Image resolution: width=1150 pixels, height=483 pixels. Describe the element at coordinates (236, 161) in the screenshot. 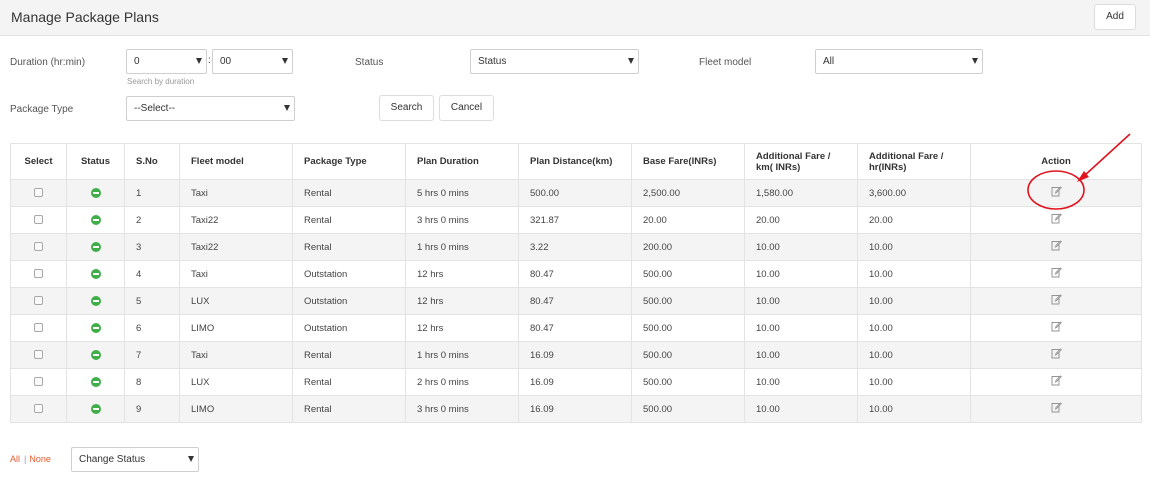

I see `col-header-fleet-model: Fleet model` at that location.